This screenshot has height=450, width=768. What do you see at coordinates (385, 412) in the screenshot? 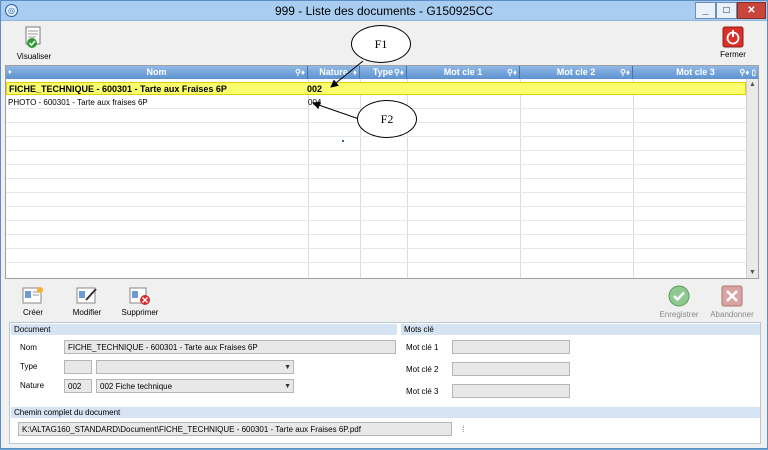
I see `section-chemin-title: Chemin complet du document` at bounding box center [385, 412].